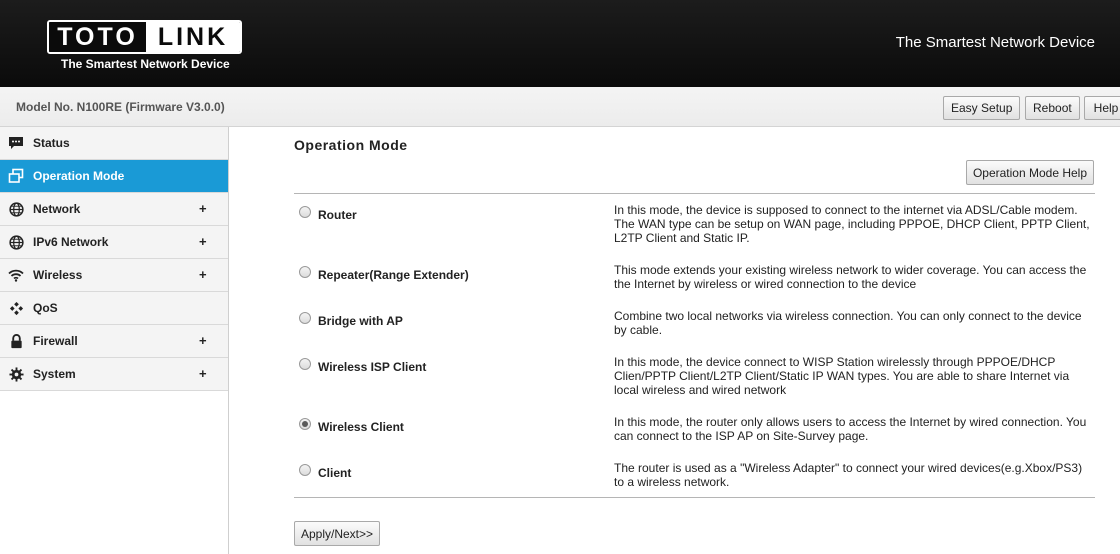 This screenshot has height=554, width=1120. What do you see at coordinates (54, 374) in the screenshot?
I see `sidebar-item-label: System` at bounding box center [54, 374].